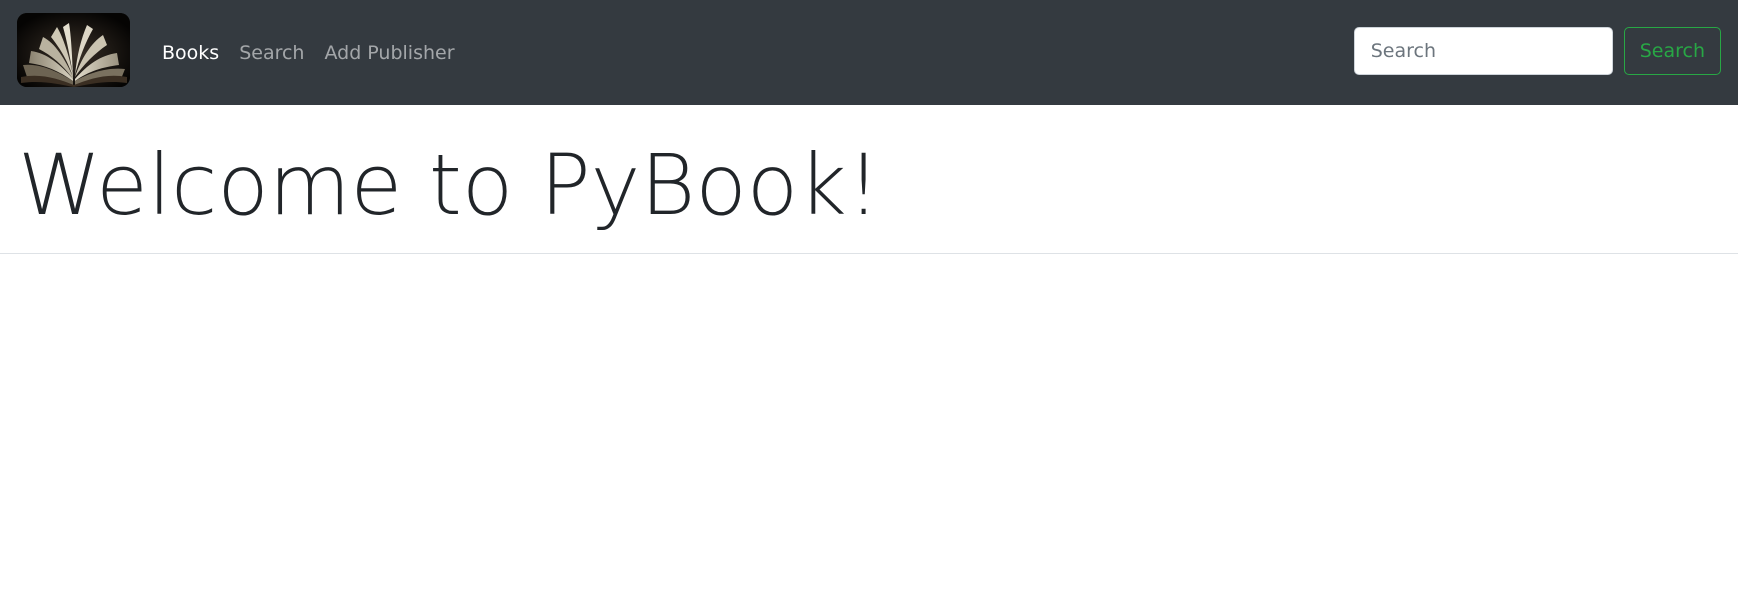  What do you see at coordinates (389, 53) in the screenshot?
I see `nav-link-add-publisher: Add Publisher` at bounding box center [389, 53].